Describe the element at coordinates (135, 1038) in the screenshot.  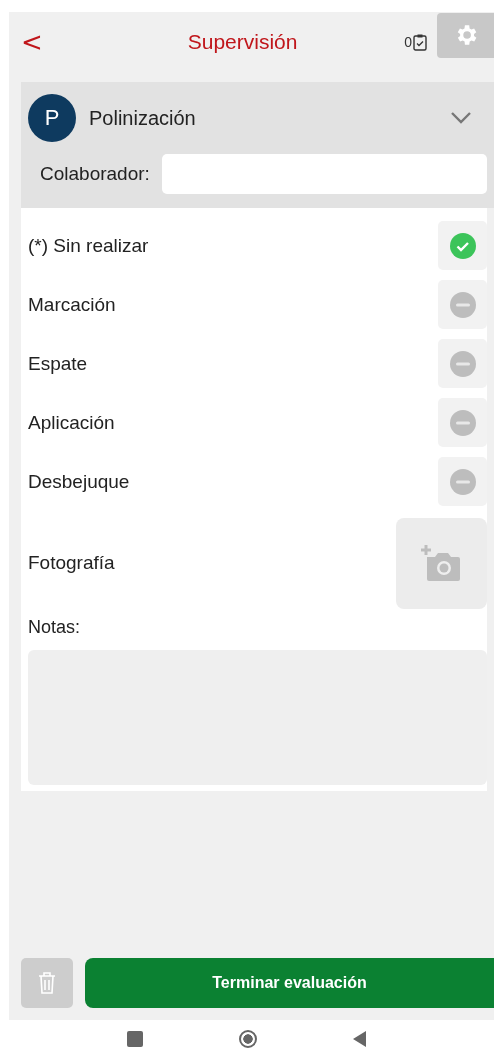
I see `recents-icon` at that location.